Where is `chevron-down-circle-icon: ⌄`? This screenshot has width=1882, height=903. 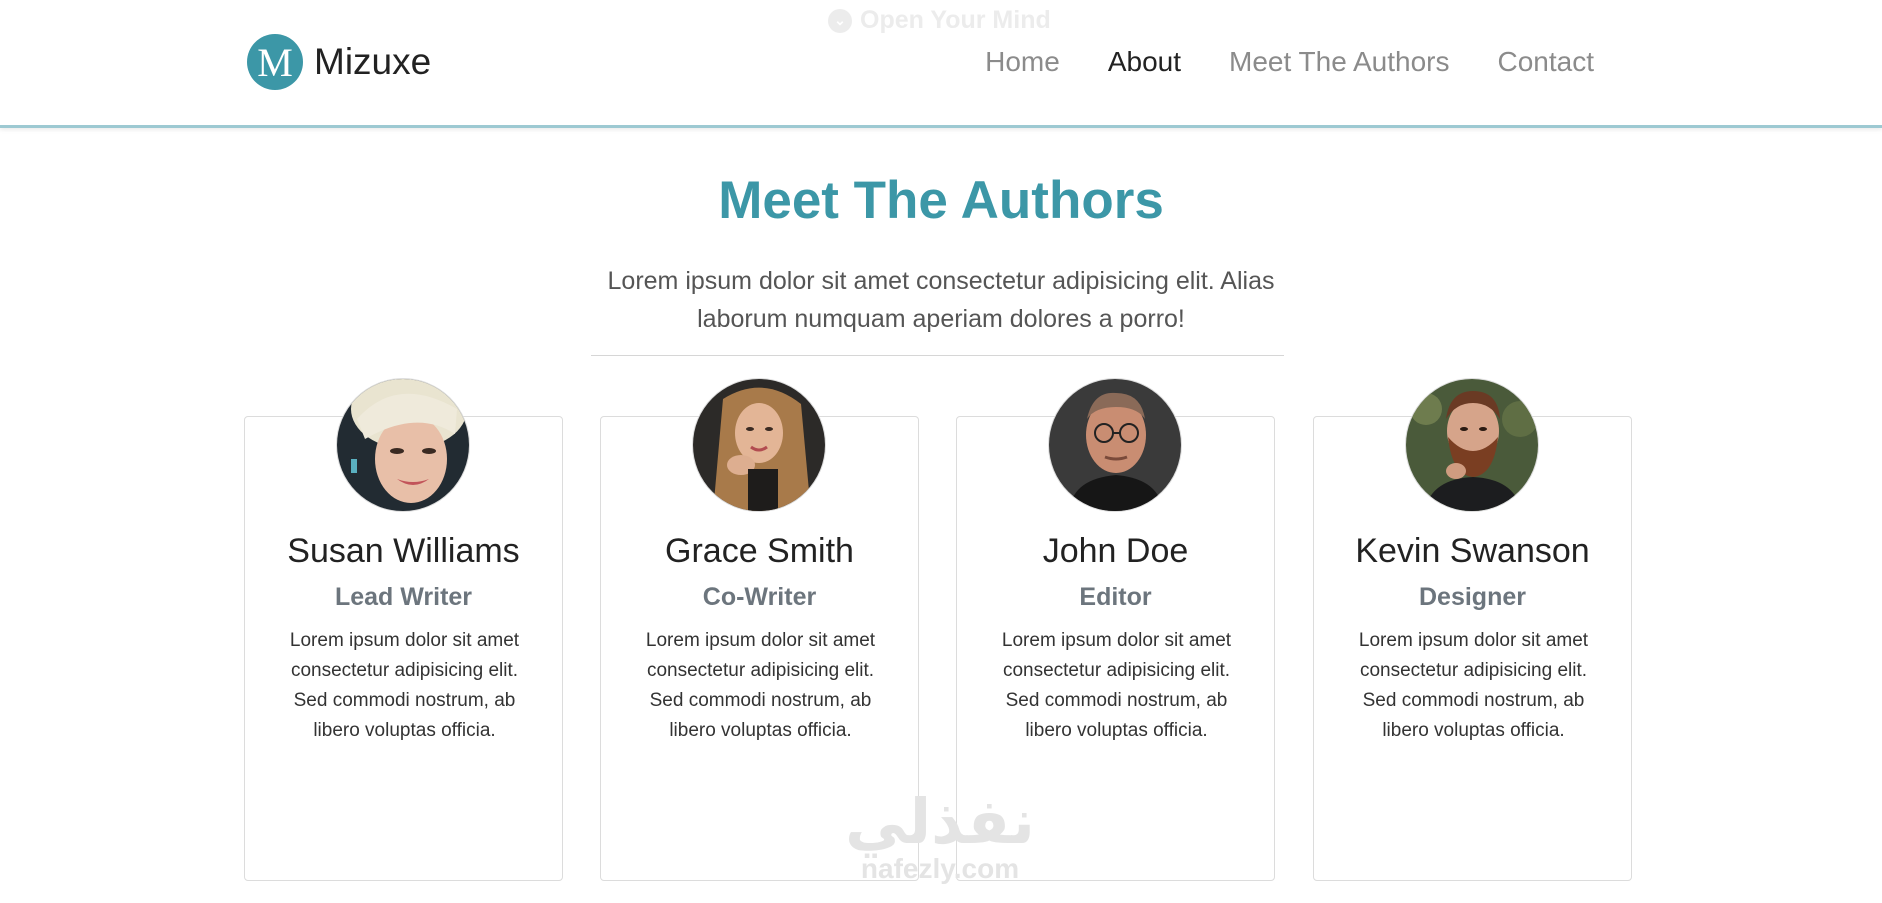 chevron-down-circle-icon: ⌄ is located at coordinates (840, 20).